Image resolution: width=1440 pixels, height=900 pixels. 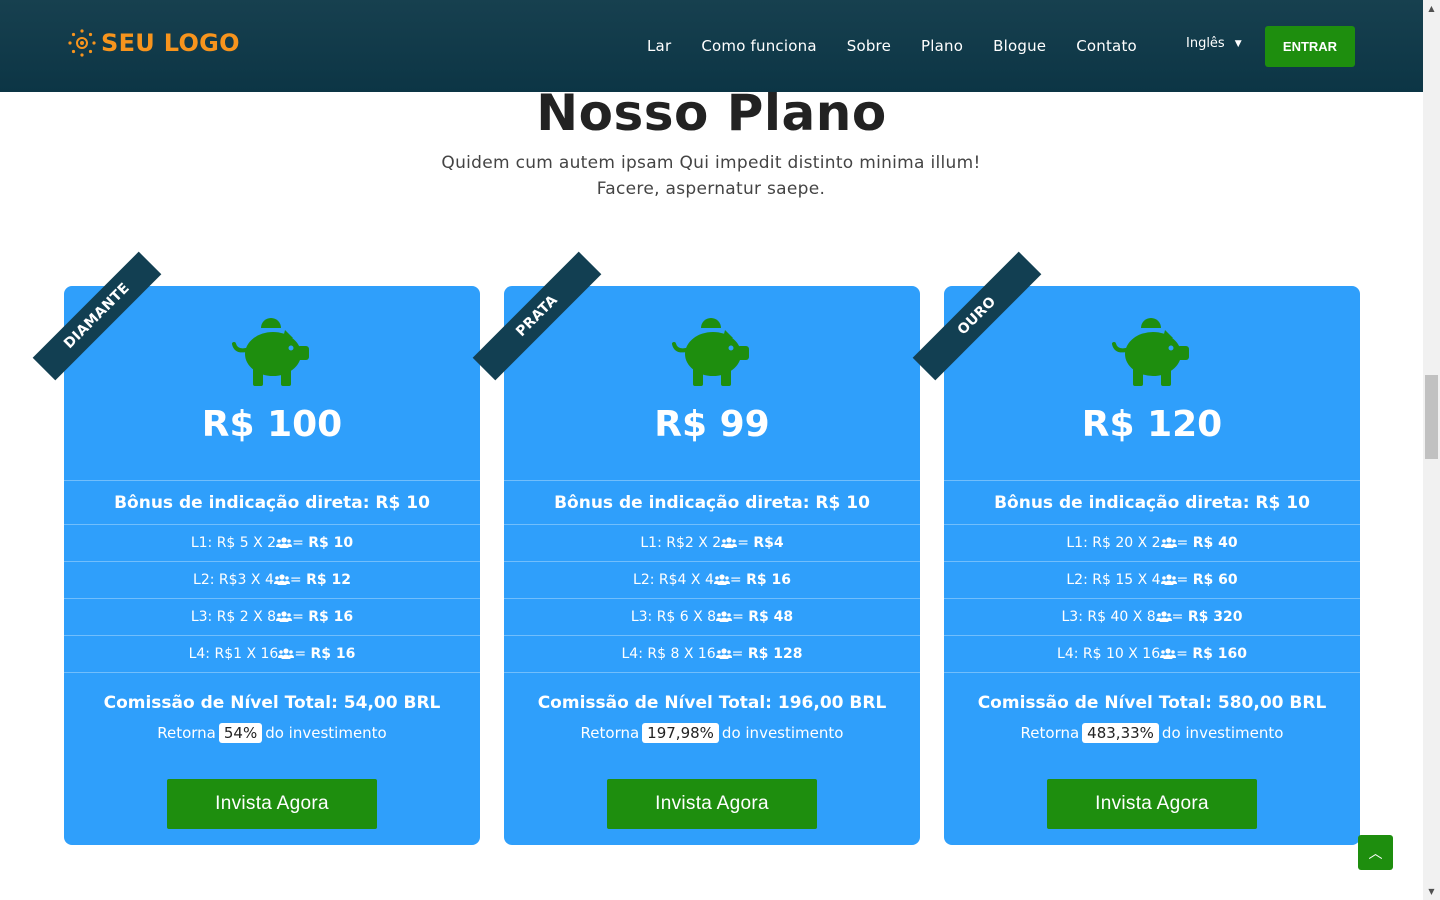 I want to click on level-row: L1: R$2 X 2 = R$4, so click(x=712, y=542).